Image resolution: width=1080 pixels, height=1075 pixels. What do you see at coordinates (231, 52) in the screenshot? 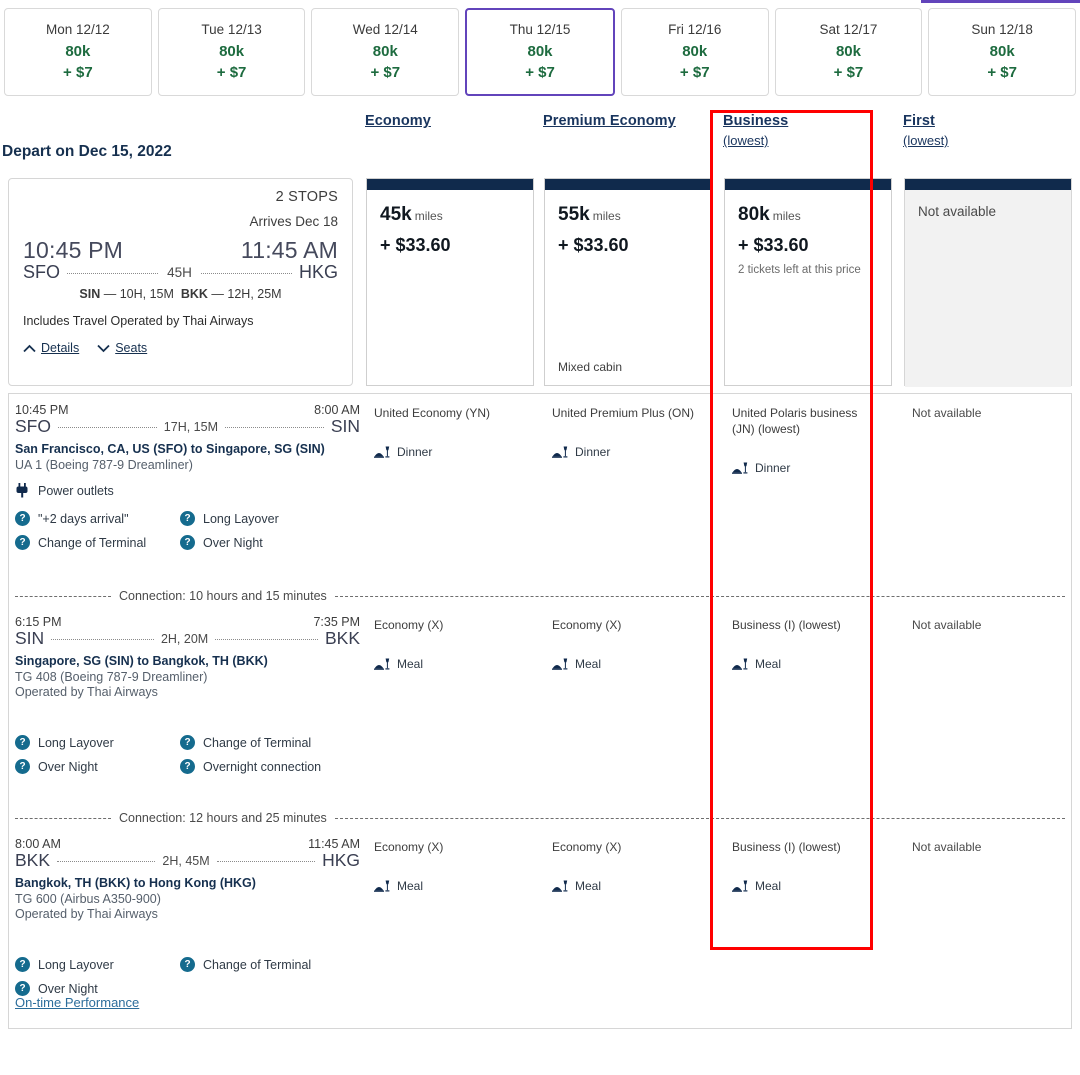
I see `date-card-tue: Tue 12/13 80k + $7` at bounding box center [231, 52].